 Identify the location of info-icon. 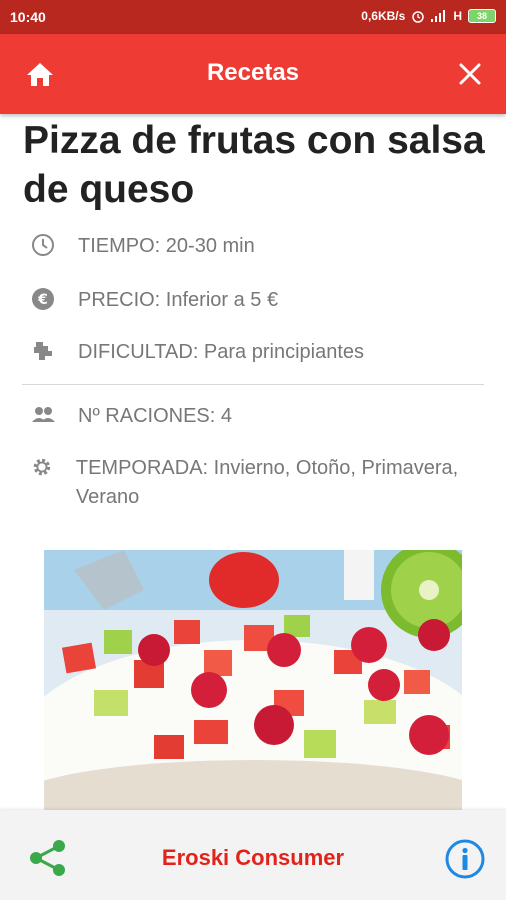
(465, 859).